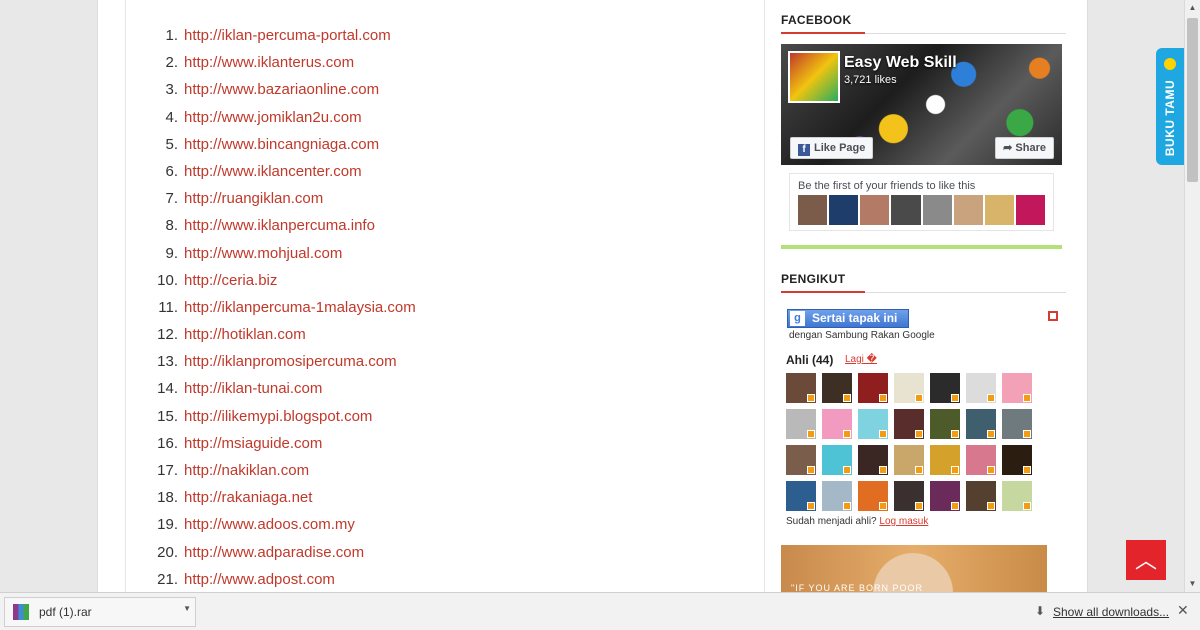  I want to click on back-to-top-button: ︿, so click(1146, 560).